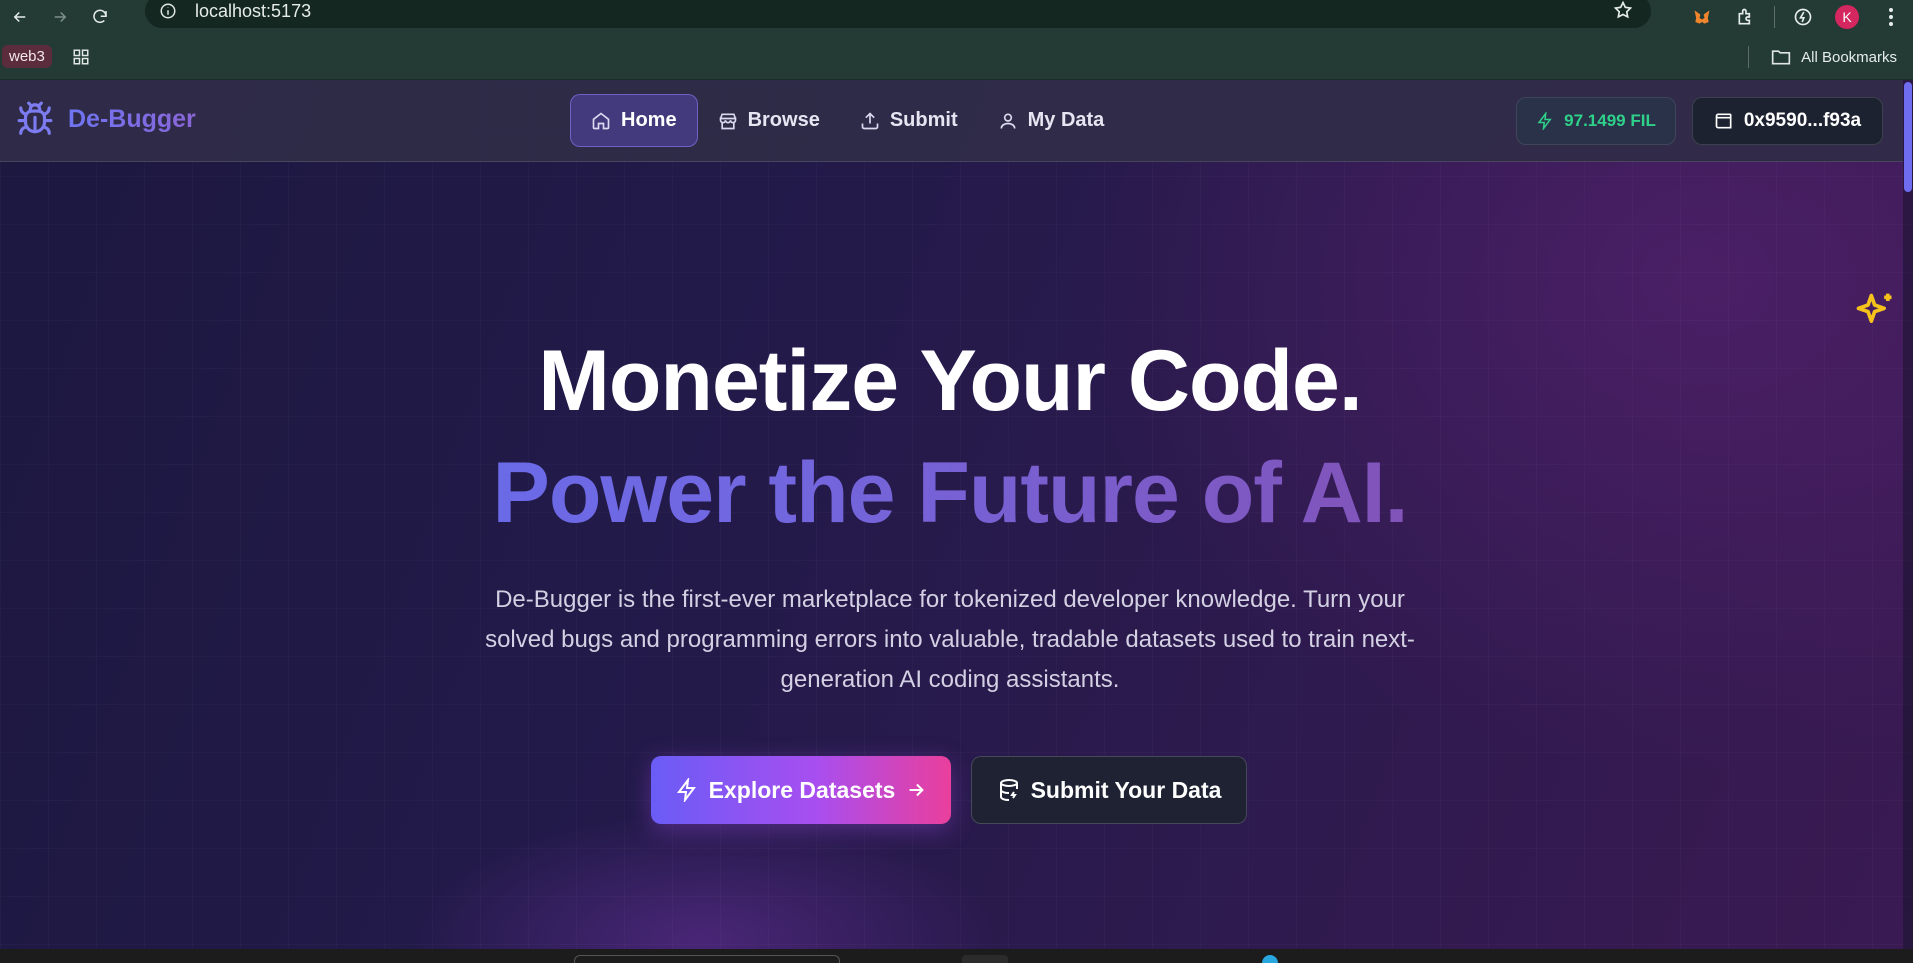 Image resolution: width=1913 pixels, height=963 pixels. Describe the element at coordinates (1802, 120) in the screenshot. I see `wallet-address: 0x9590...f93a` at that location.